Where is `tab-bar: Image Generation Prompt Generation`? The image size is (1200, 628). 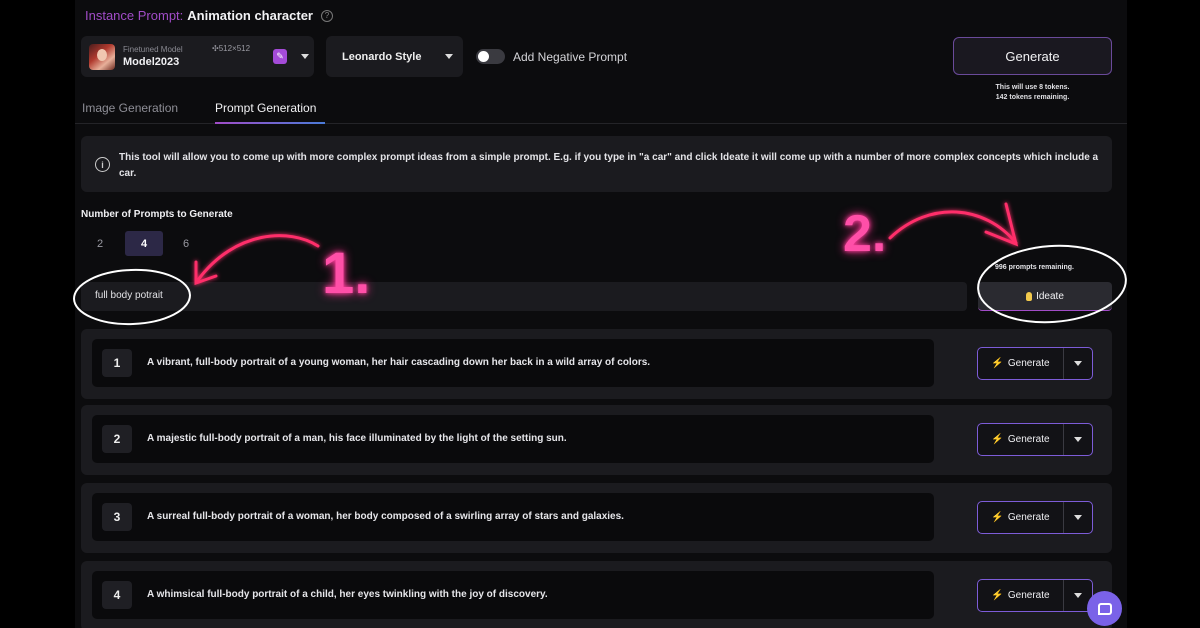
tab-bar: Image Generation Prompt Generation is located at coordinates (601, 111).